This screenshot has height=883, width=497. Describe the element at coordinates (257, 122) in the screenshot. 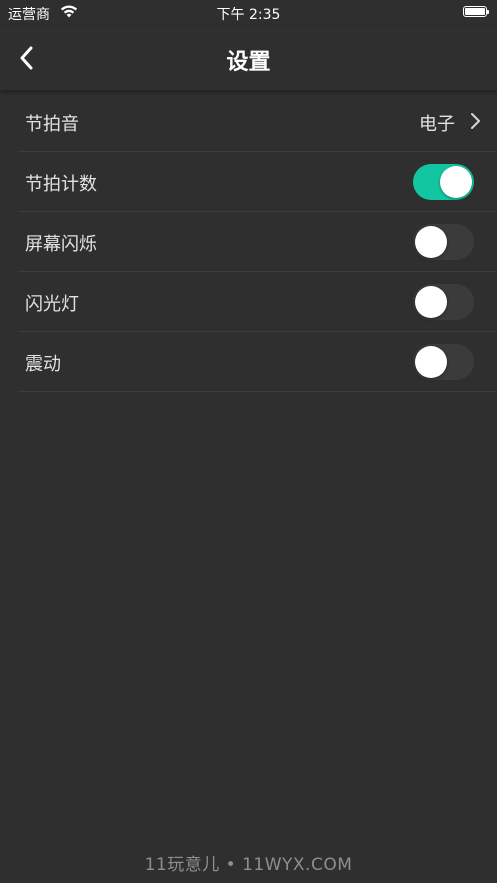

I see `setting-row-beat-sound: 节拍音 电子` at that location.